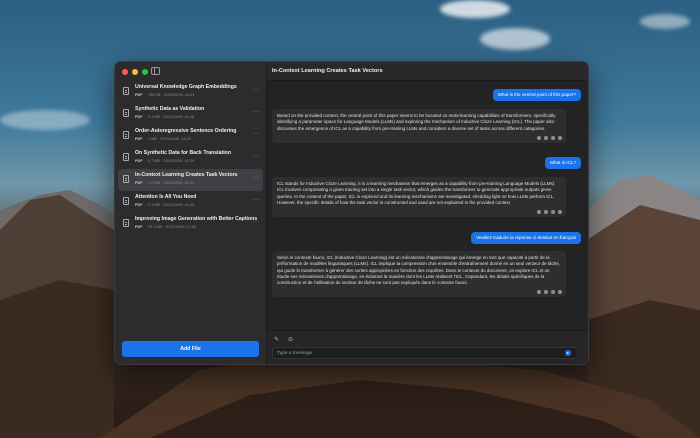  I want to click on file-details: · 29.1 MB · 2023/10/09, 17:08, so click(171, 227).